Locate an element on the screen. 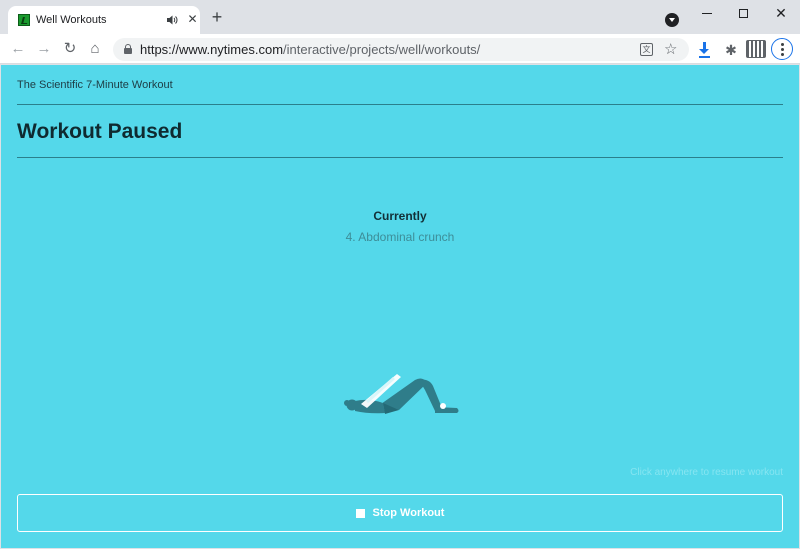  url-path: /interactive/projects/well/workouts/ is located at coordinates (382, 49).